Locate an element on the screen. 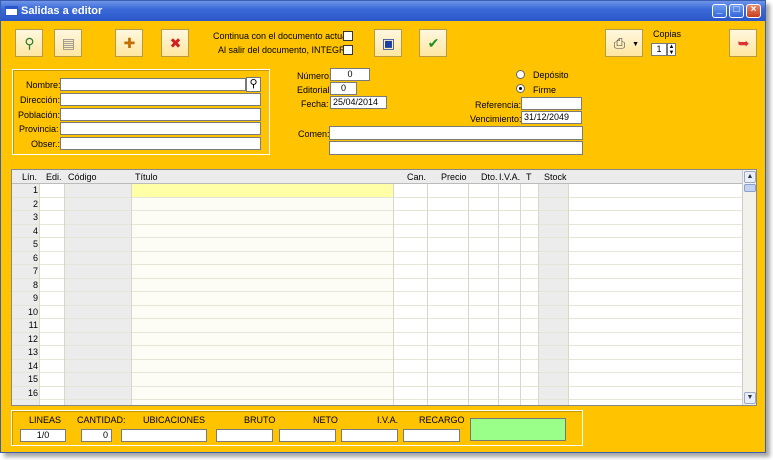 The height and width of the screenshot is (460, 773). exit-arrow-icon: ➥ is located at coordinates (743, 43).